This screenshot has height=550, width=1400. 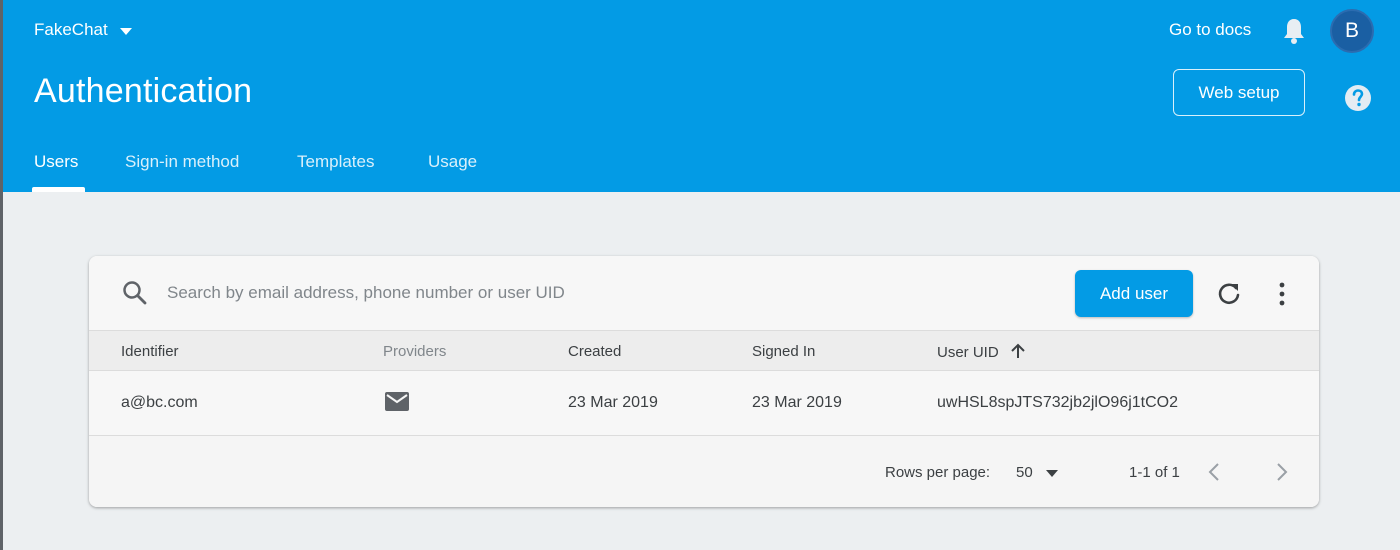 I want to click on cell-created: 23 Mar 2019, so click(x=613, y=402).